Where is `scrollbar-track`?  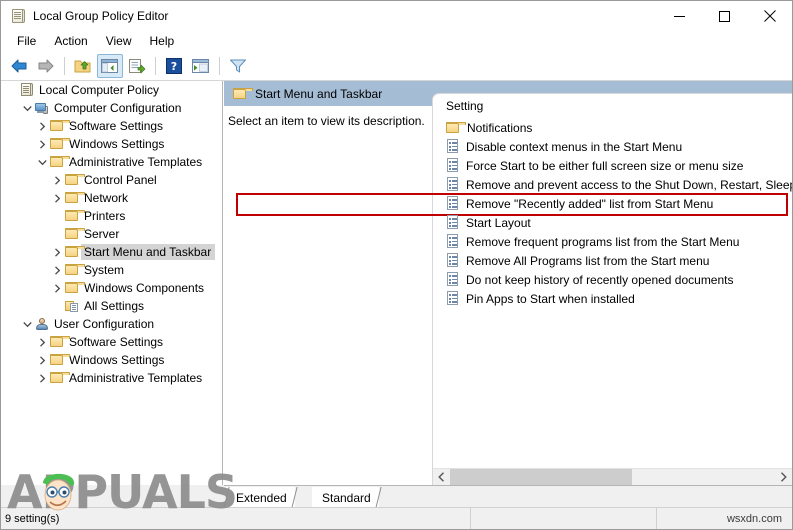
scrollbar-track is located at coordinates (612, 476).